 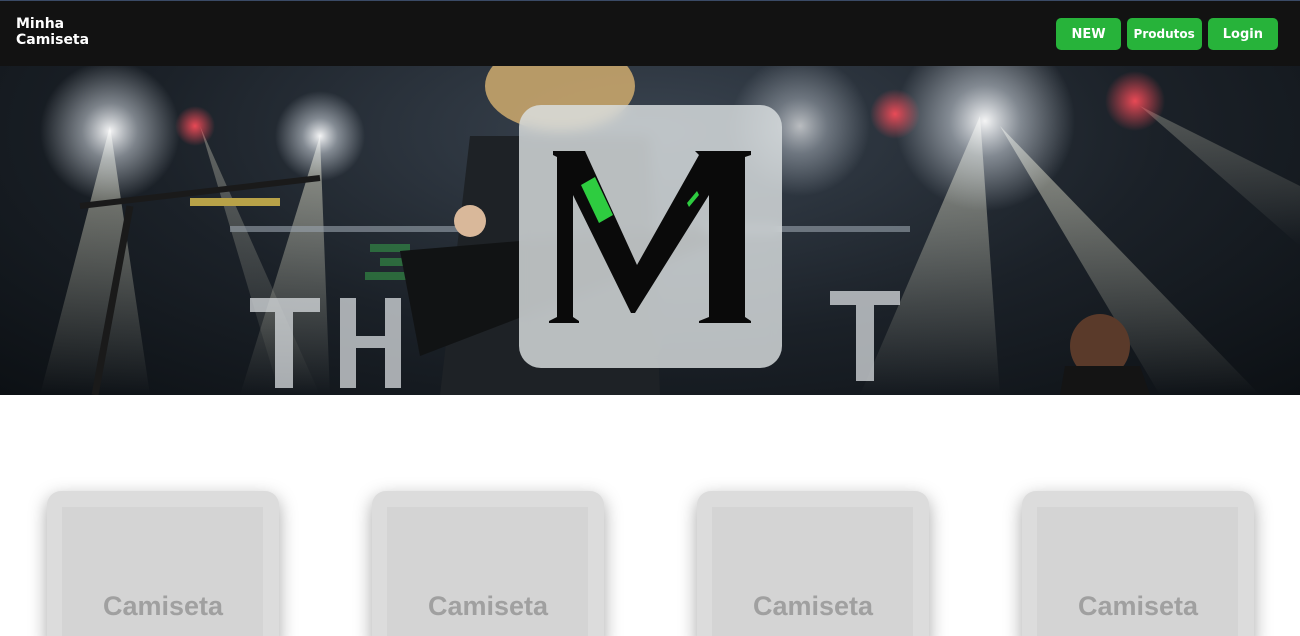 What do you see at coordinates (40, 24) in the screenshot?
I see `brand-line-1: Minha` at bounding box center [40, 24].